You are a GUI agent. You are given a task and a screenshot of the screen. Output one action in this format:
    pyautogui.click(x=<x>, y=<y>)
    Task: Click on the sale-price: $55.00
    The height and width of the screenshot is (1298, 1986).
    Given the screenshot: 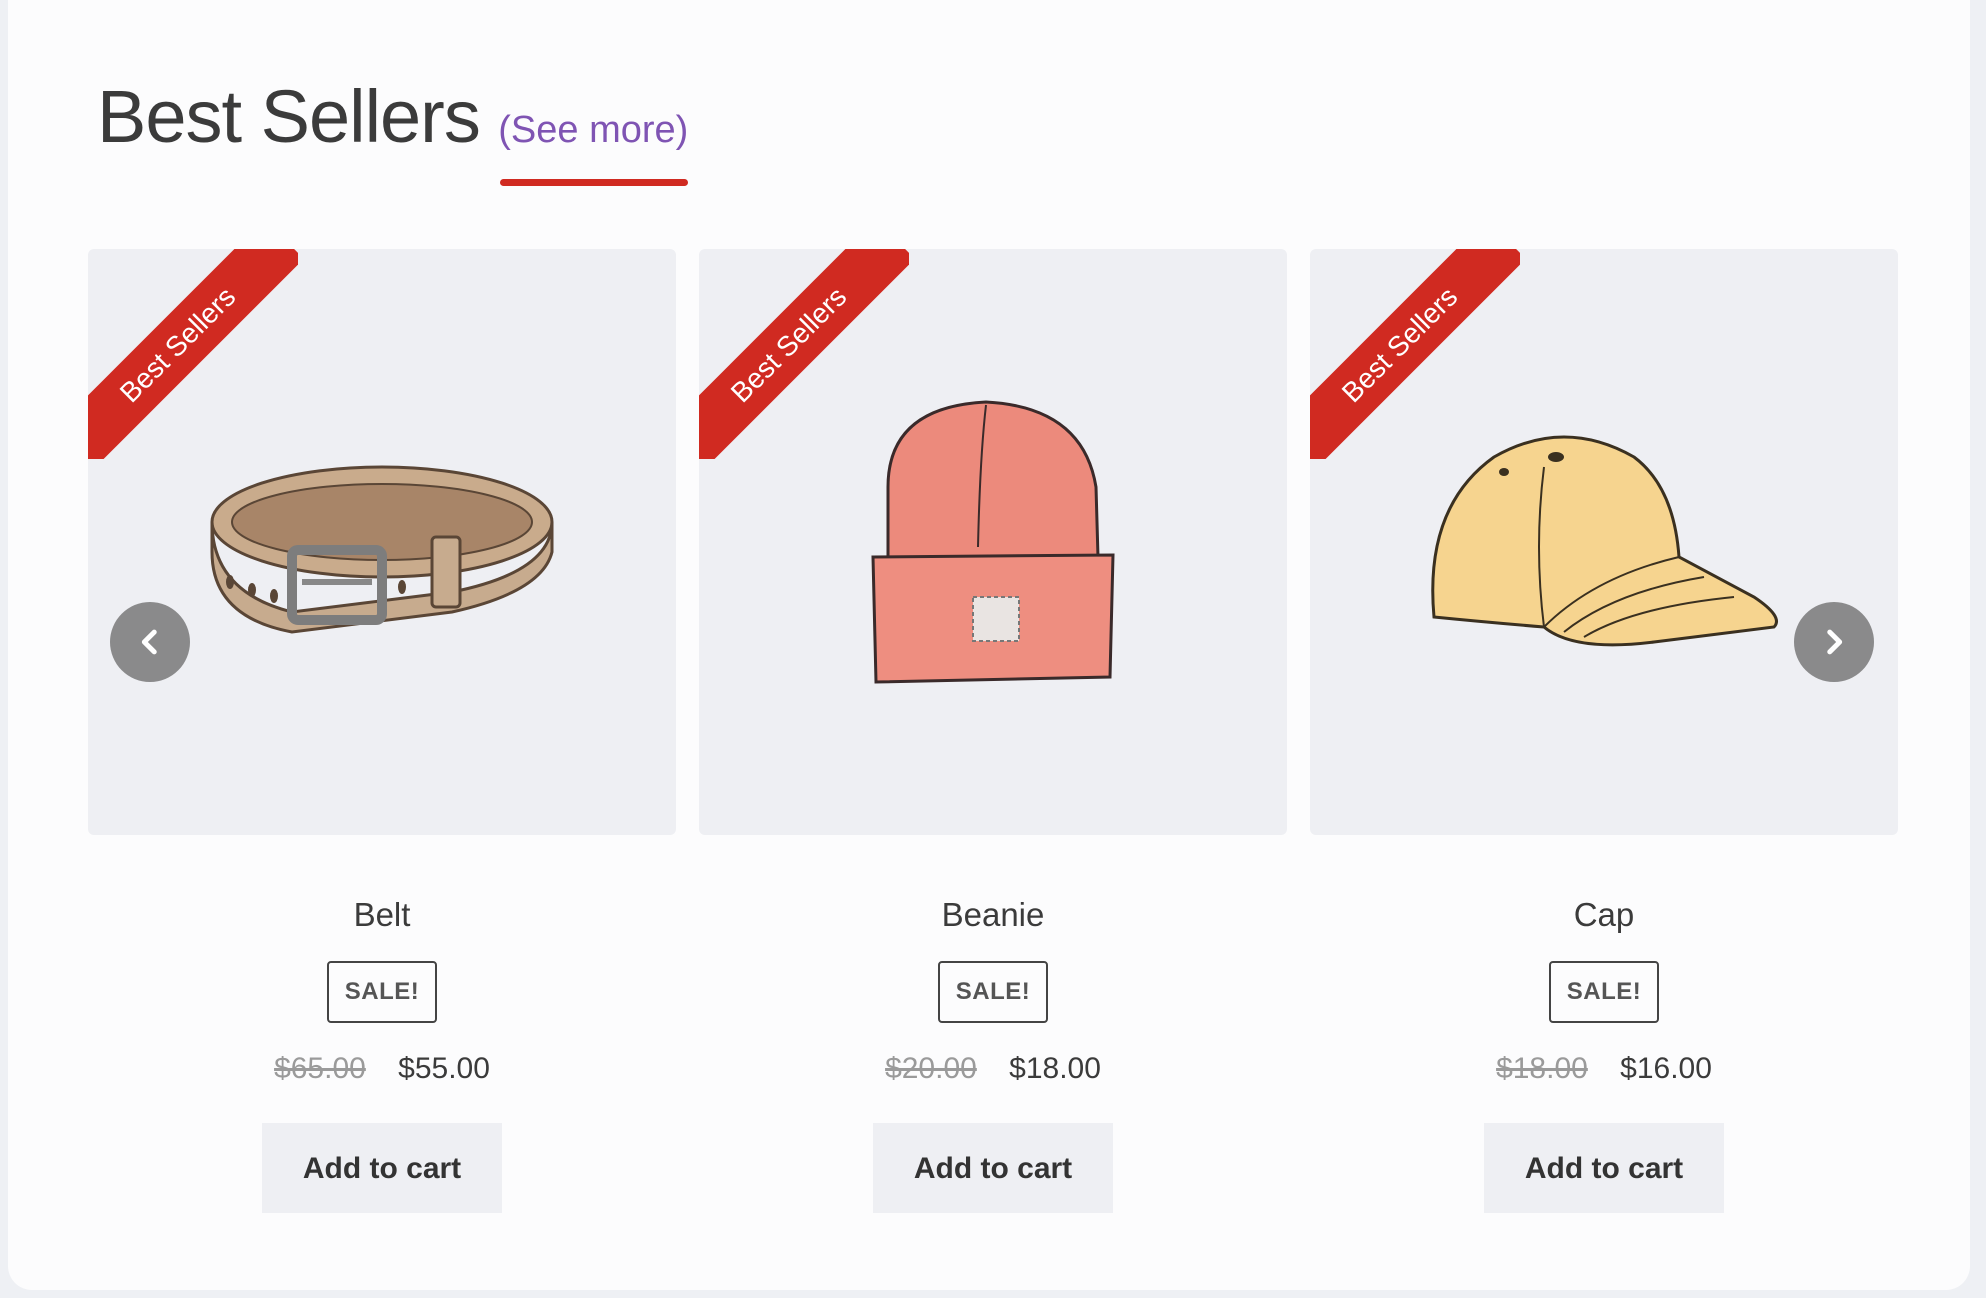 What is the action you would take?
    pyautogui.click(x=444, y=1068)
    